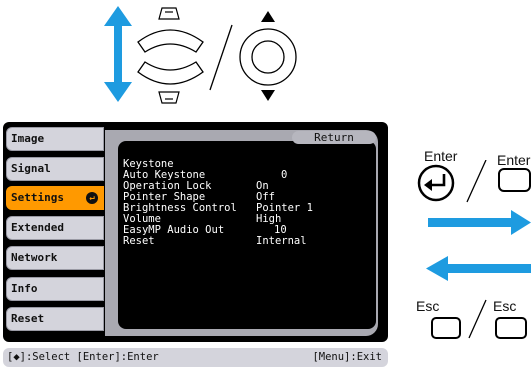 The image size is (531, 375). Describe the element at coordinates (248, 164) in the screenshot. I see `setting-row-keystone: Keystone 0` at that location.